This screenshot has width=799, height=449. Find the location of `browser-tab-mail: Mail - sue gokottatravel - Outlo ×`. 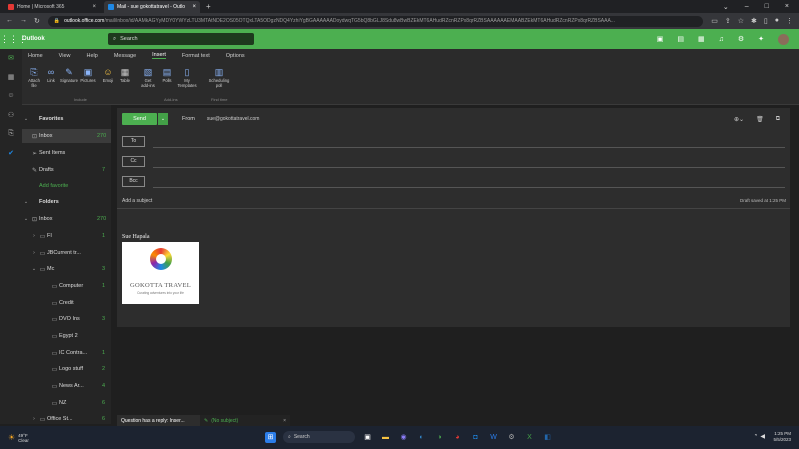

browser-tab-mail: Mail - sue gokottatravel - Outlo × is located at coordinates (152, 6).